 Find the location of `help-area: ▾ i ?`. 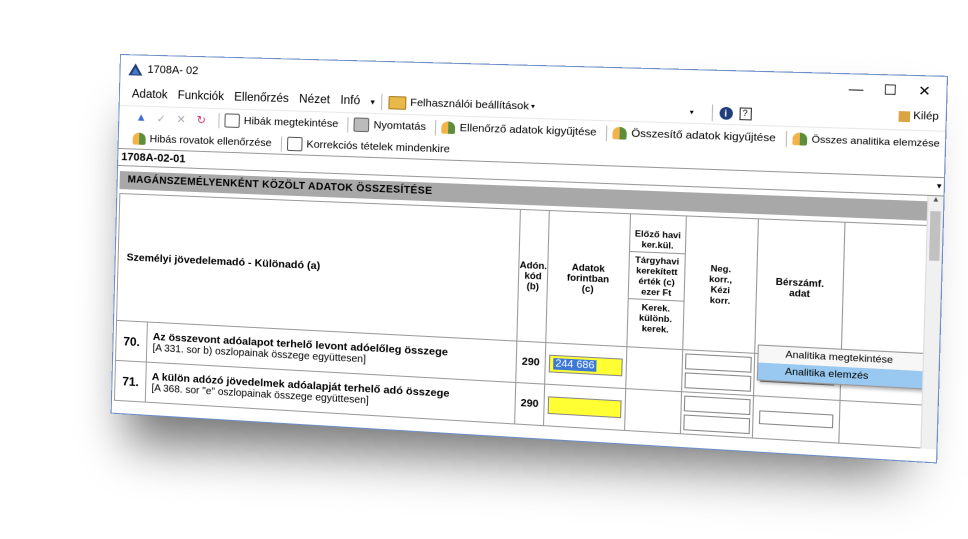

help-area: ▾ i ? is located at coordinates (721, 113).